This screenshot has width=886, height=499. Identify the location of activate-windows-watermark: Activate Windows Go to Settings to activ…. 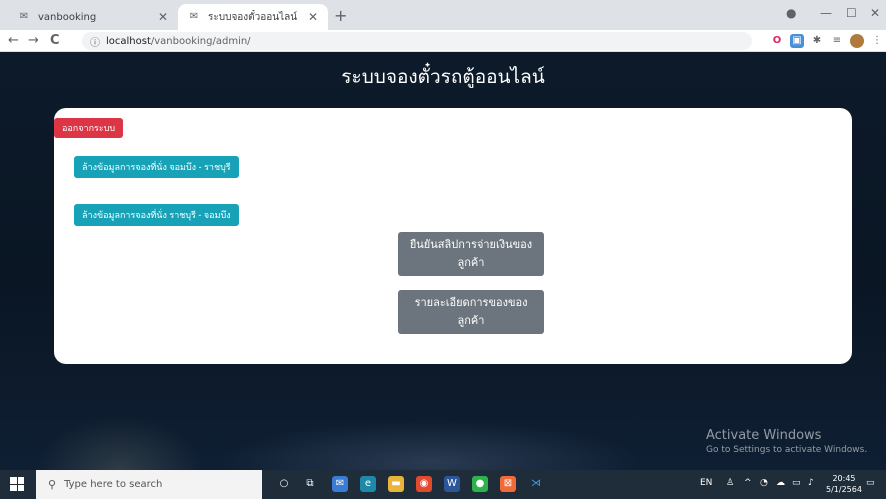
(786, 441).